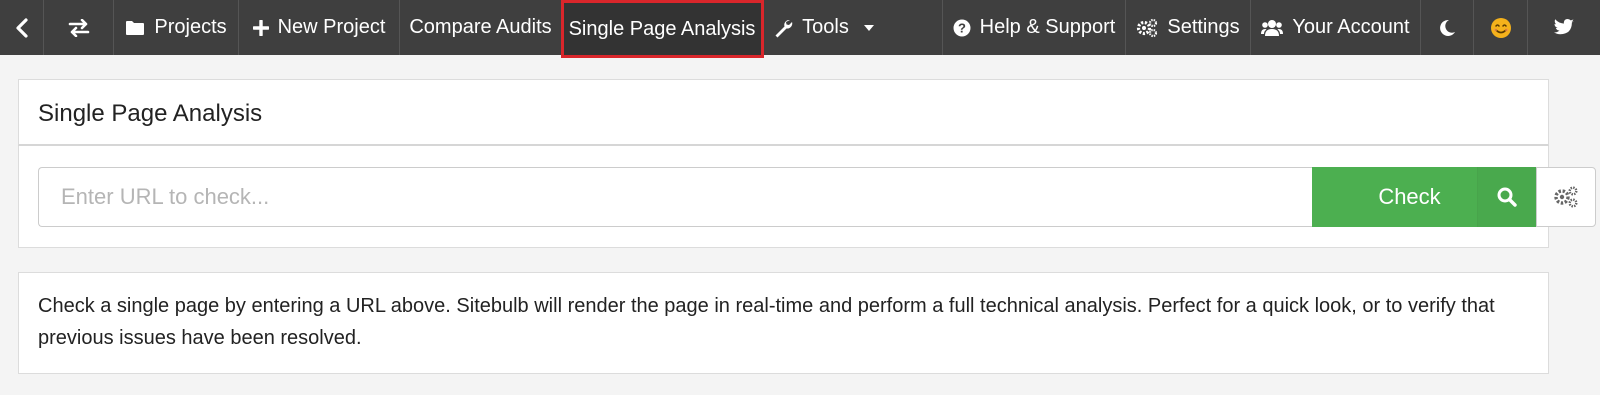 The width and height of the screenshot is (1600, 395). What do you see at coordinates (1272, 28) in the screenshot?
I see `users-icon` at bounding box center [1272, 28].